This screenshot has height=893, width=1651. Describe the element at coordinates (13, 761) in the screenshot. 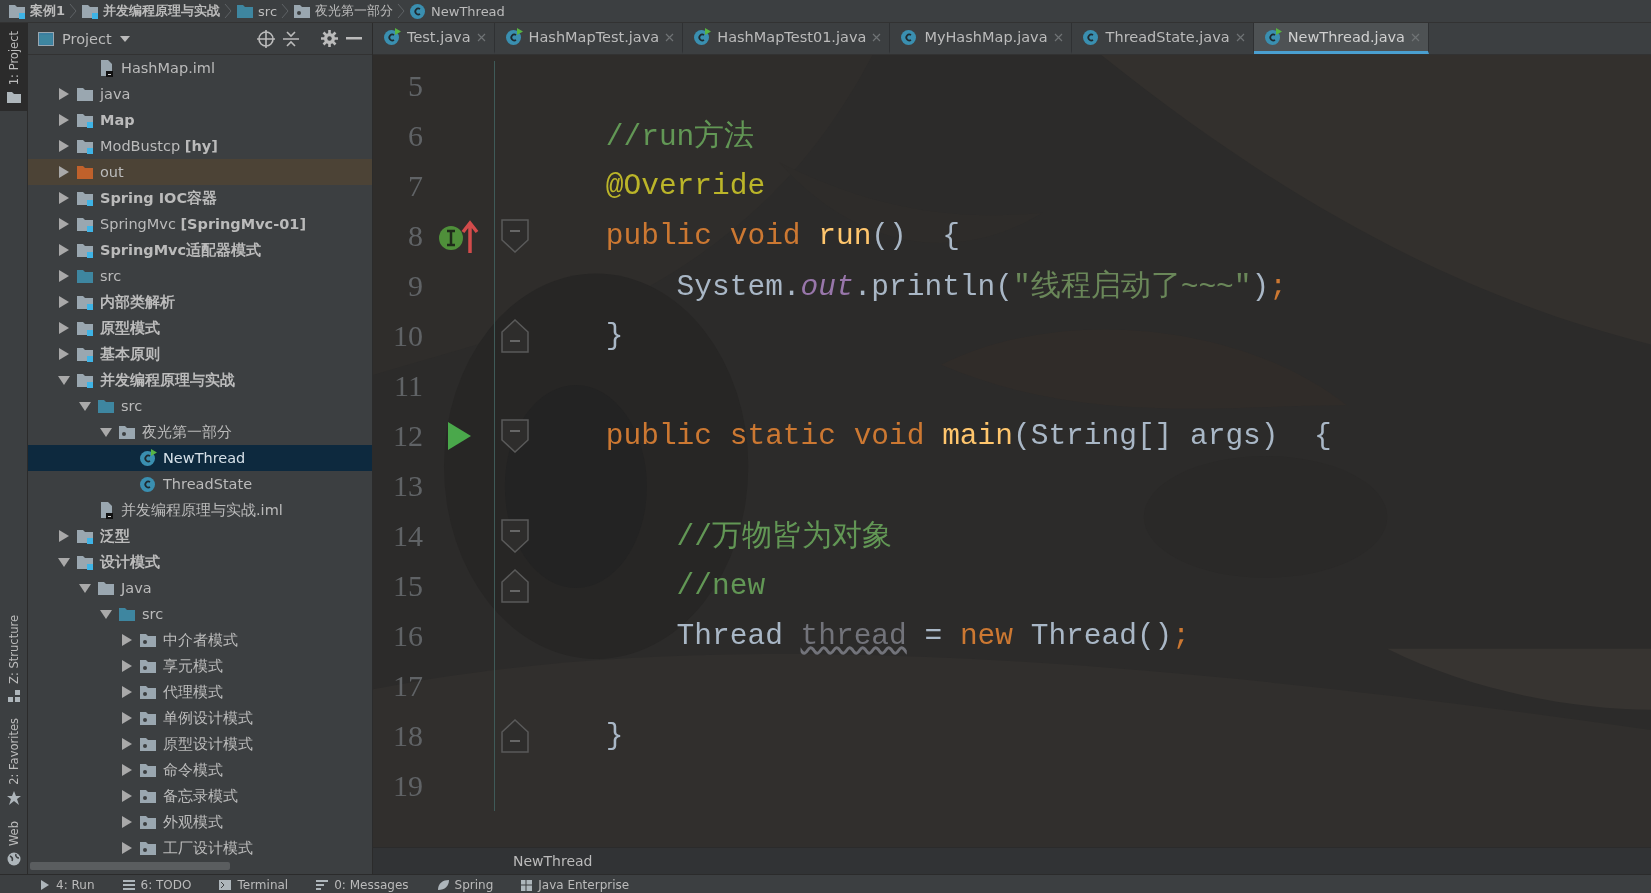

I see `tool-window-tab: 2: Favorites` at that location.